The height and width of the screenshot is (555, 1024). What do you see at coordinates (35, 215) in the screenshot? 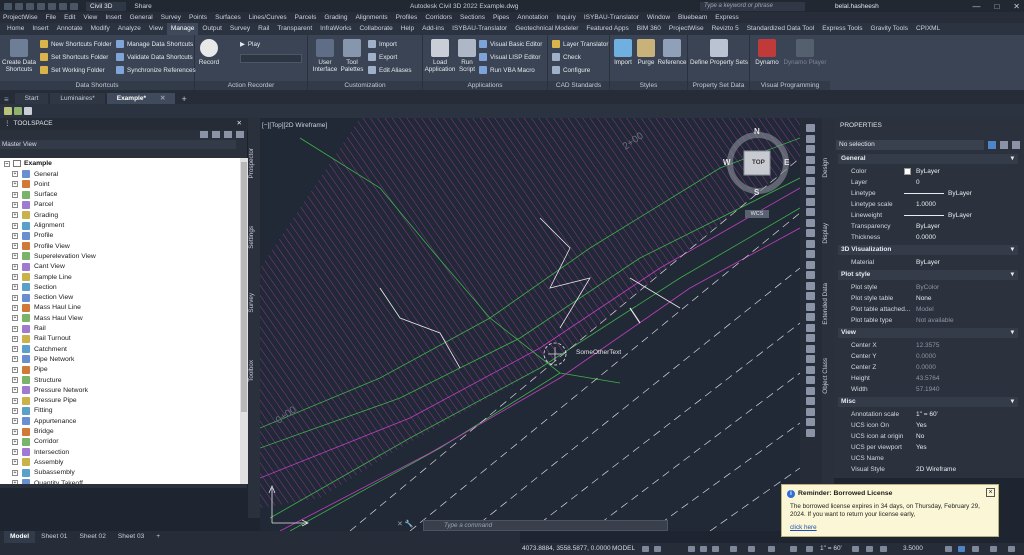
I see `tree-item-grading: + Grading` at bounding box center [35, 215].